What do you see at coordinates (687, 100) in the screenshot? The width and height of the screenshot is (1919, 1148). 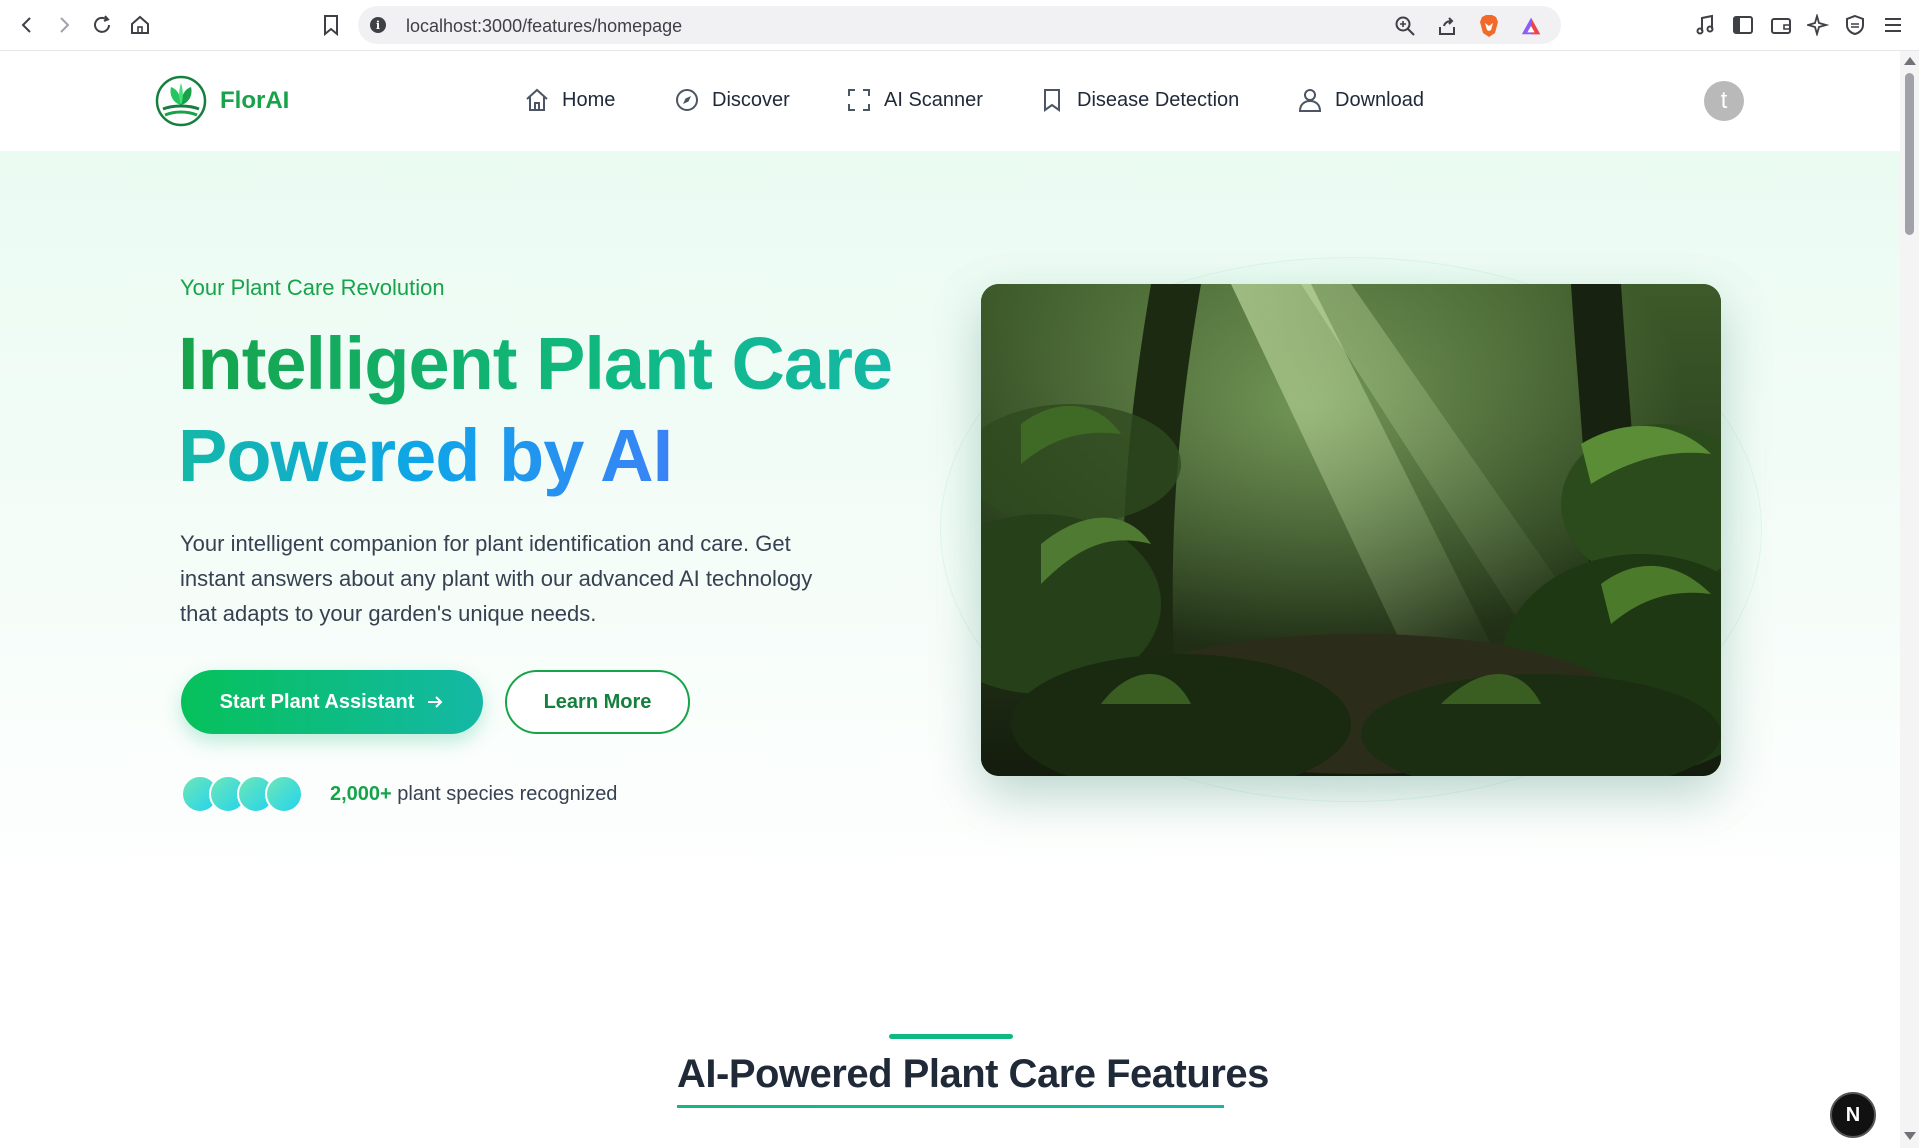 I see `compass-icon` at bounding box center [687, 100].